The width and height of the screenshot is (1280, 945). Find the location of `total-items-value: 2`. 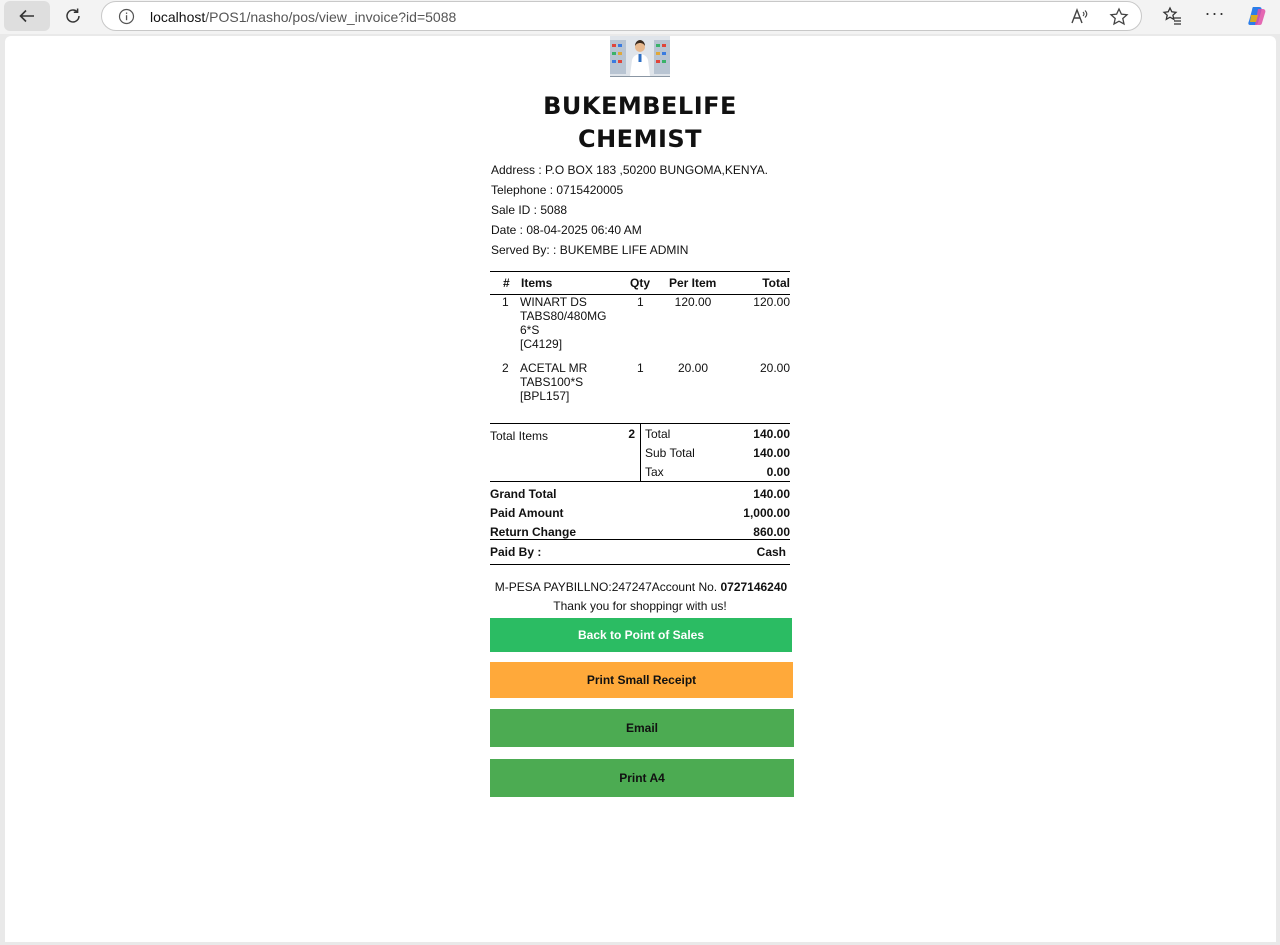

total-items-value: 2 is located at coordinates (631, 434).